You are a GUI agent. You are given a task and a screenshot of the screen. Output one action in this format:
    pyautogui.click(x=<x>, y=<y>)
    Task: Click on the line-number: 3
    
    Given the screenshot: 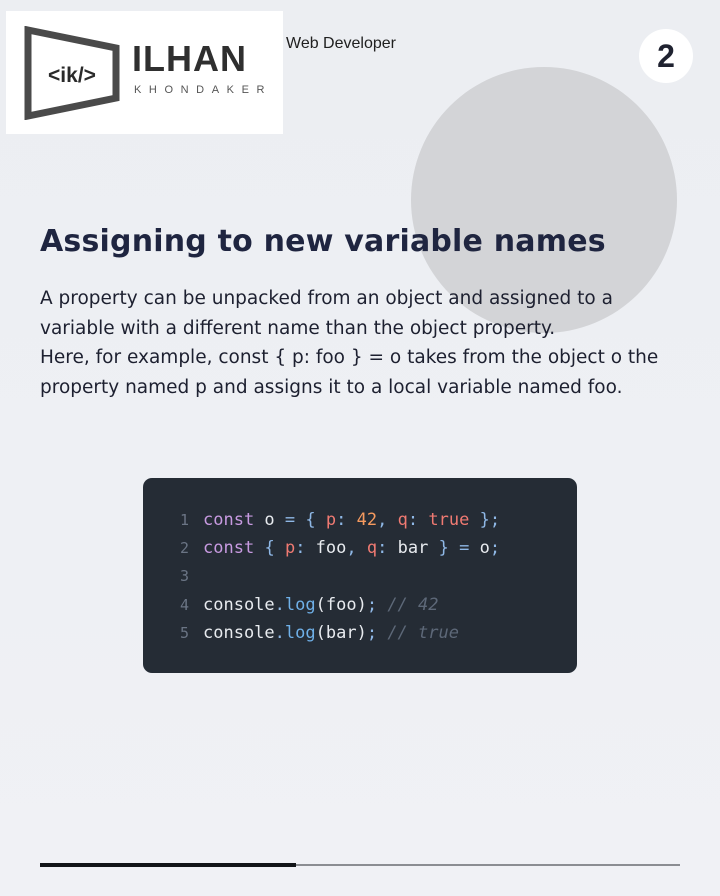 What is the action you would take?
    pyautogui.click(x=184, y=576)
    